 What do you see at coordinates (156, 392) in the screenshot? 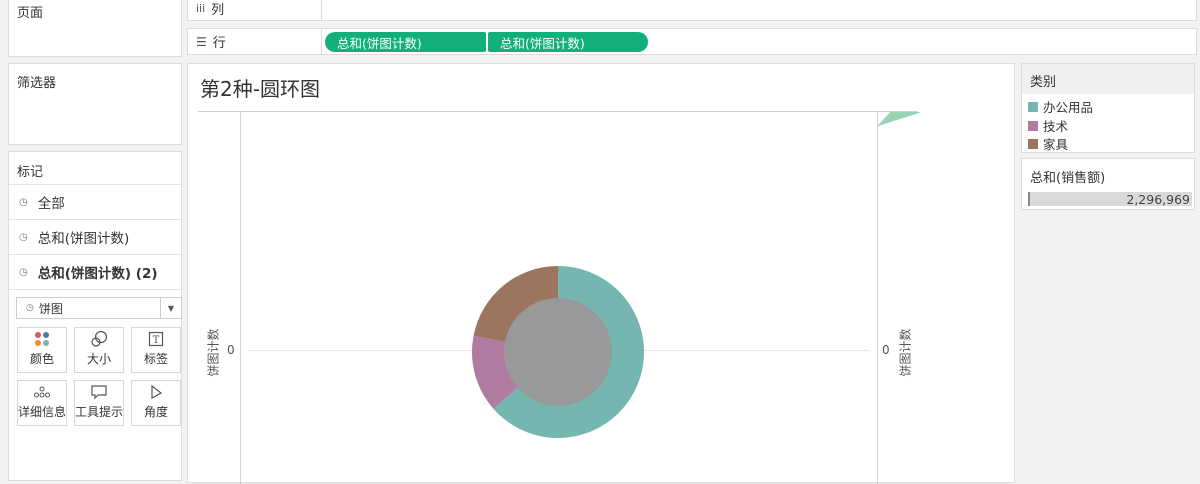
I see `angle-icon` at bounding box center [156, 392].